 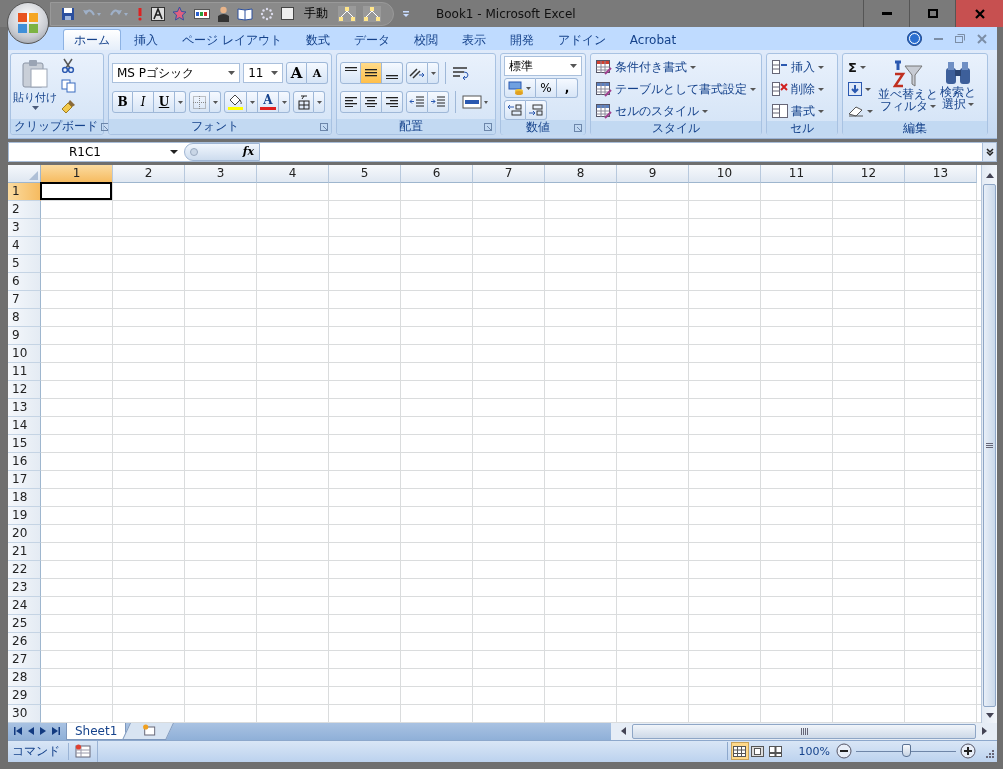 What do you see at coordinates (860, 67) in the screenshot?
I see `autosum-button: Σ` at bounding box center [860, 67].